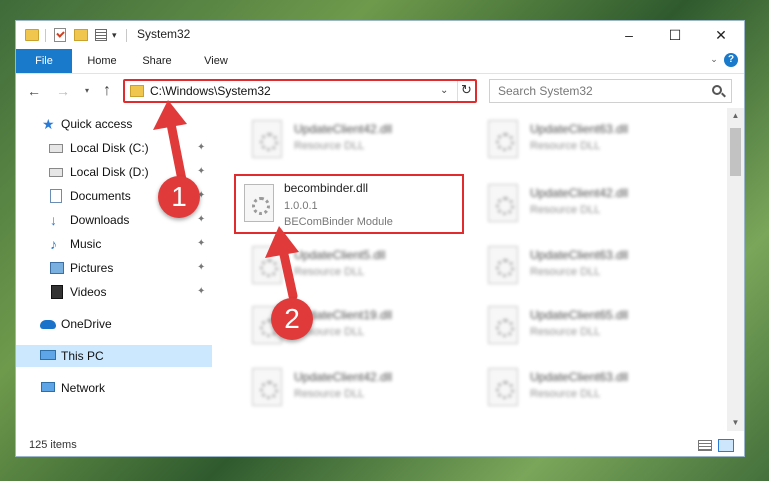  Describe the element at coordinates (179, 197) in the screenshot. I see `step-marker-1: 1` at that location.